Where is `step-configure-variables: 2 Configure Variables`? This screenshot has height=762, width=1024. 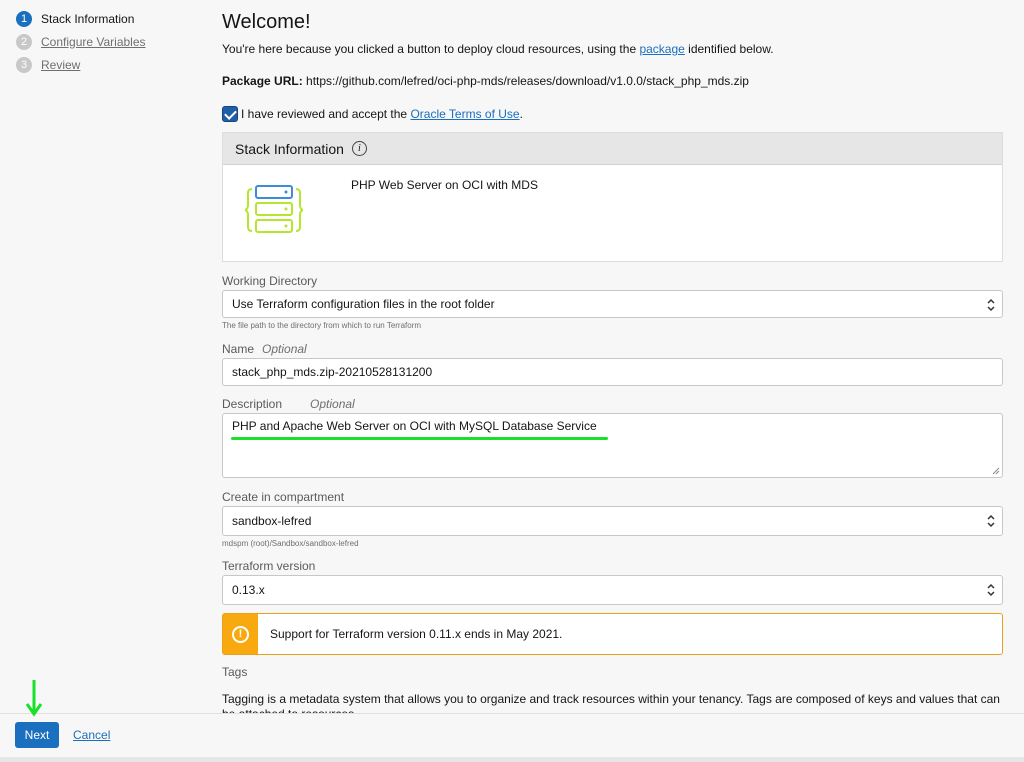 step-configure-variables: 2 Configure Variables is located at coordinates (111, 41).